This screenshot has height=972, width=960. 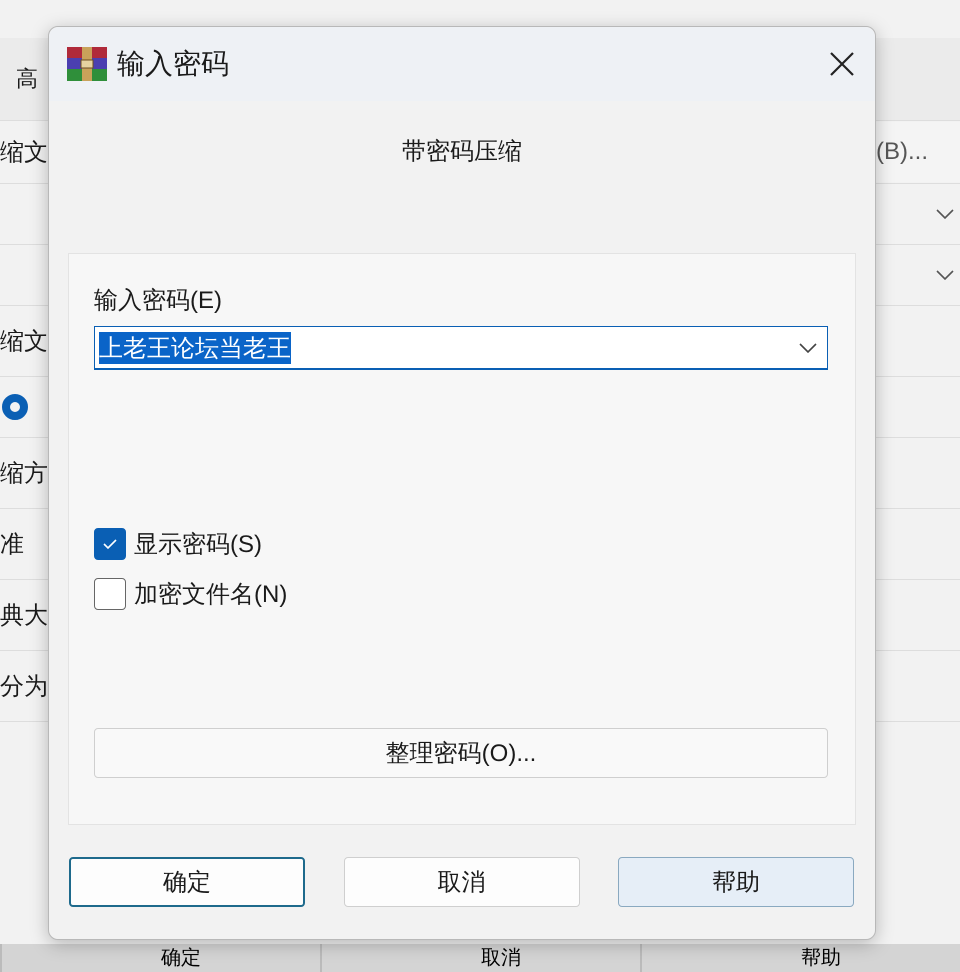 I want to click on field-label: 输入密码(E), so click(x=158, y=301).